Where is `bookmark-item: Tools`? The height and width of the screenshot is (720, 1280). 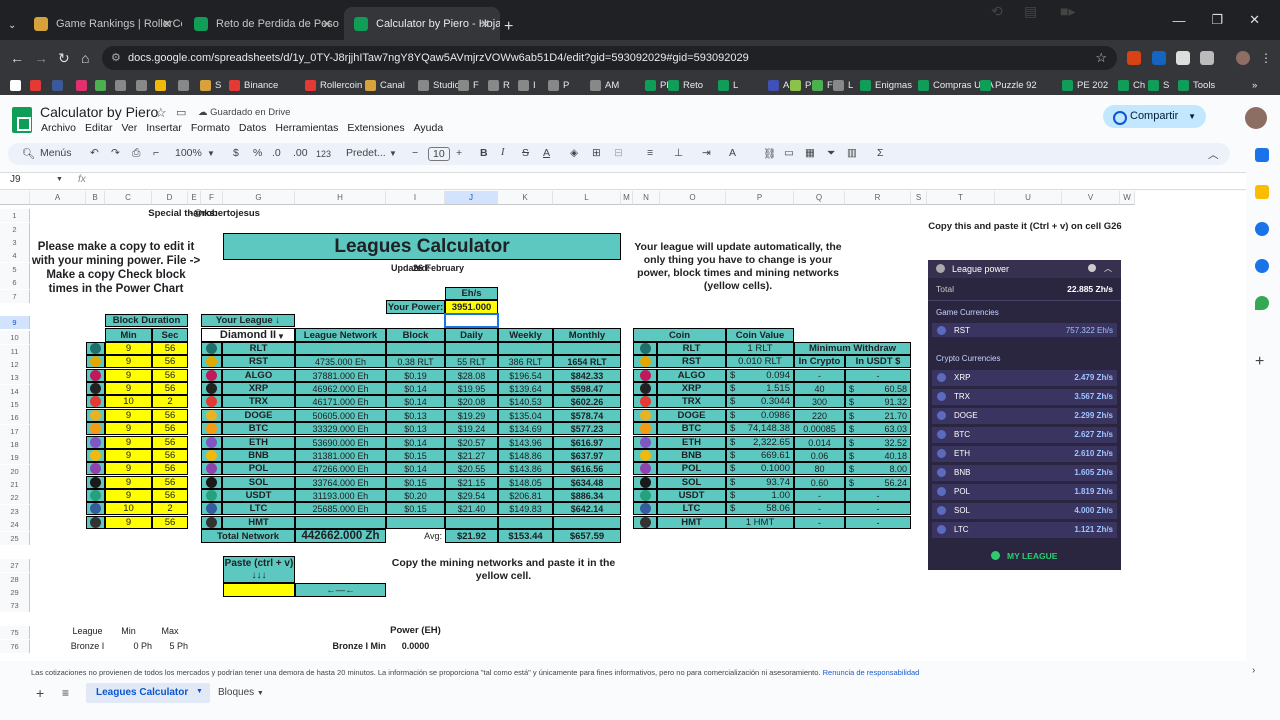 bookmark-item: Tools is located at coordinates (1196, 85).